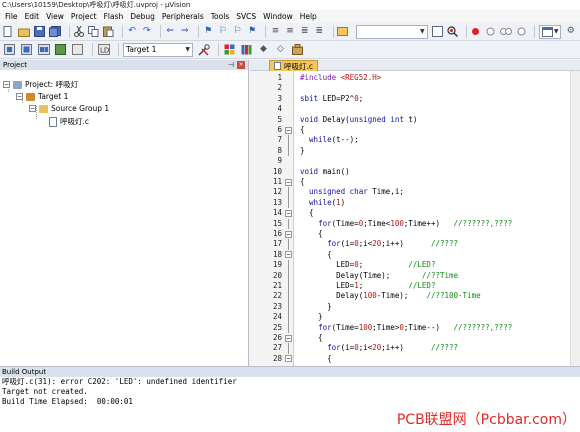  I want to click on pin-icon: ⊣, so click(231, 65).